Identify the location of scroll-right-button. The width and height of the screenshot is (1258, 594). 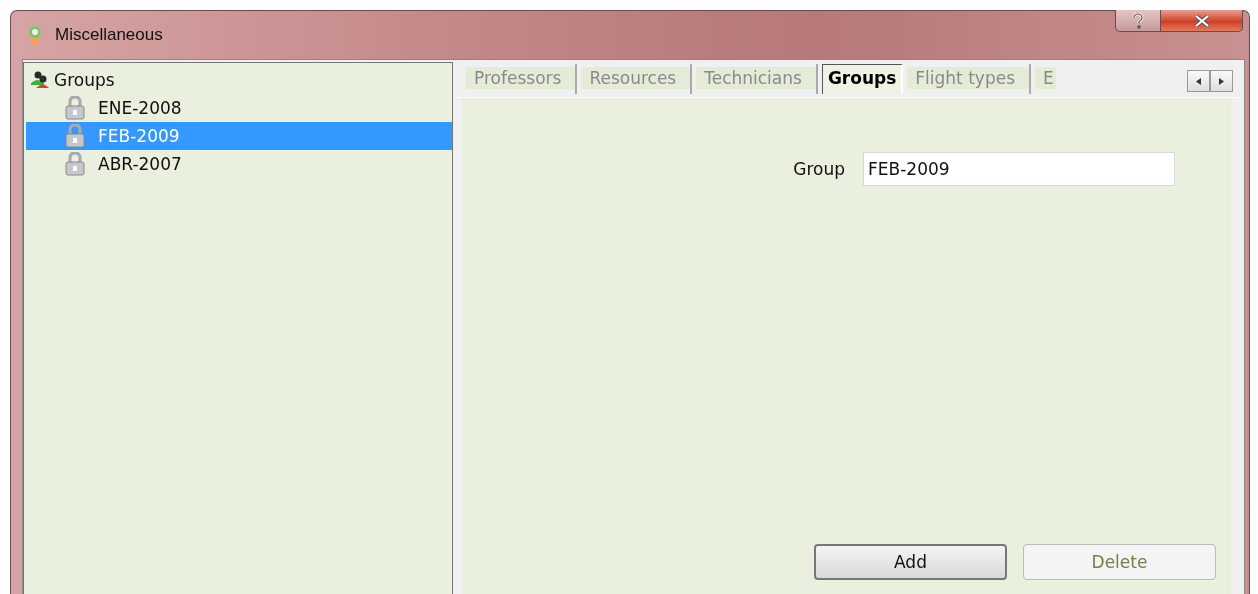
(1221, 81).